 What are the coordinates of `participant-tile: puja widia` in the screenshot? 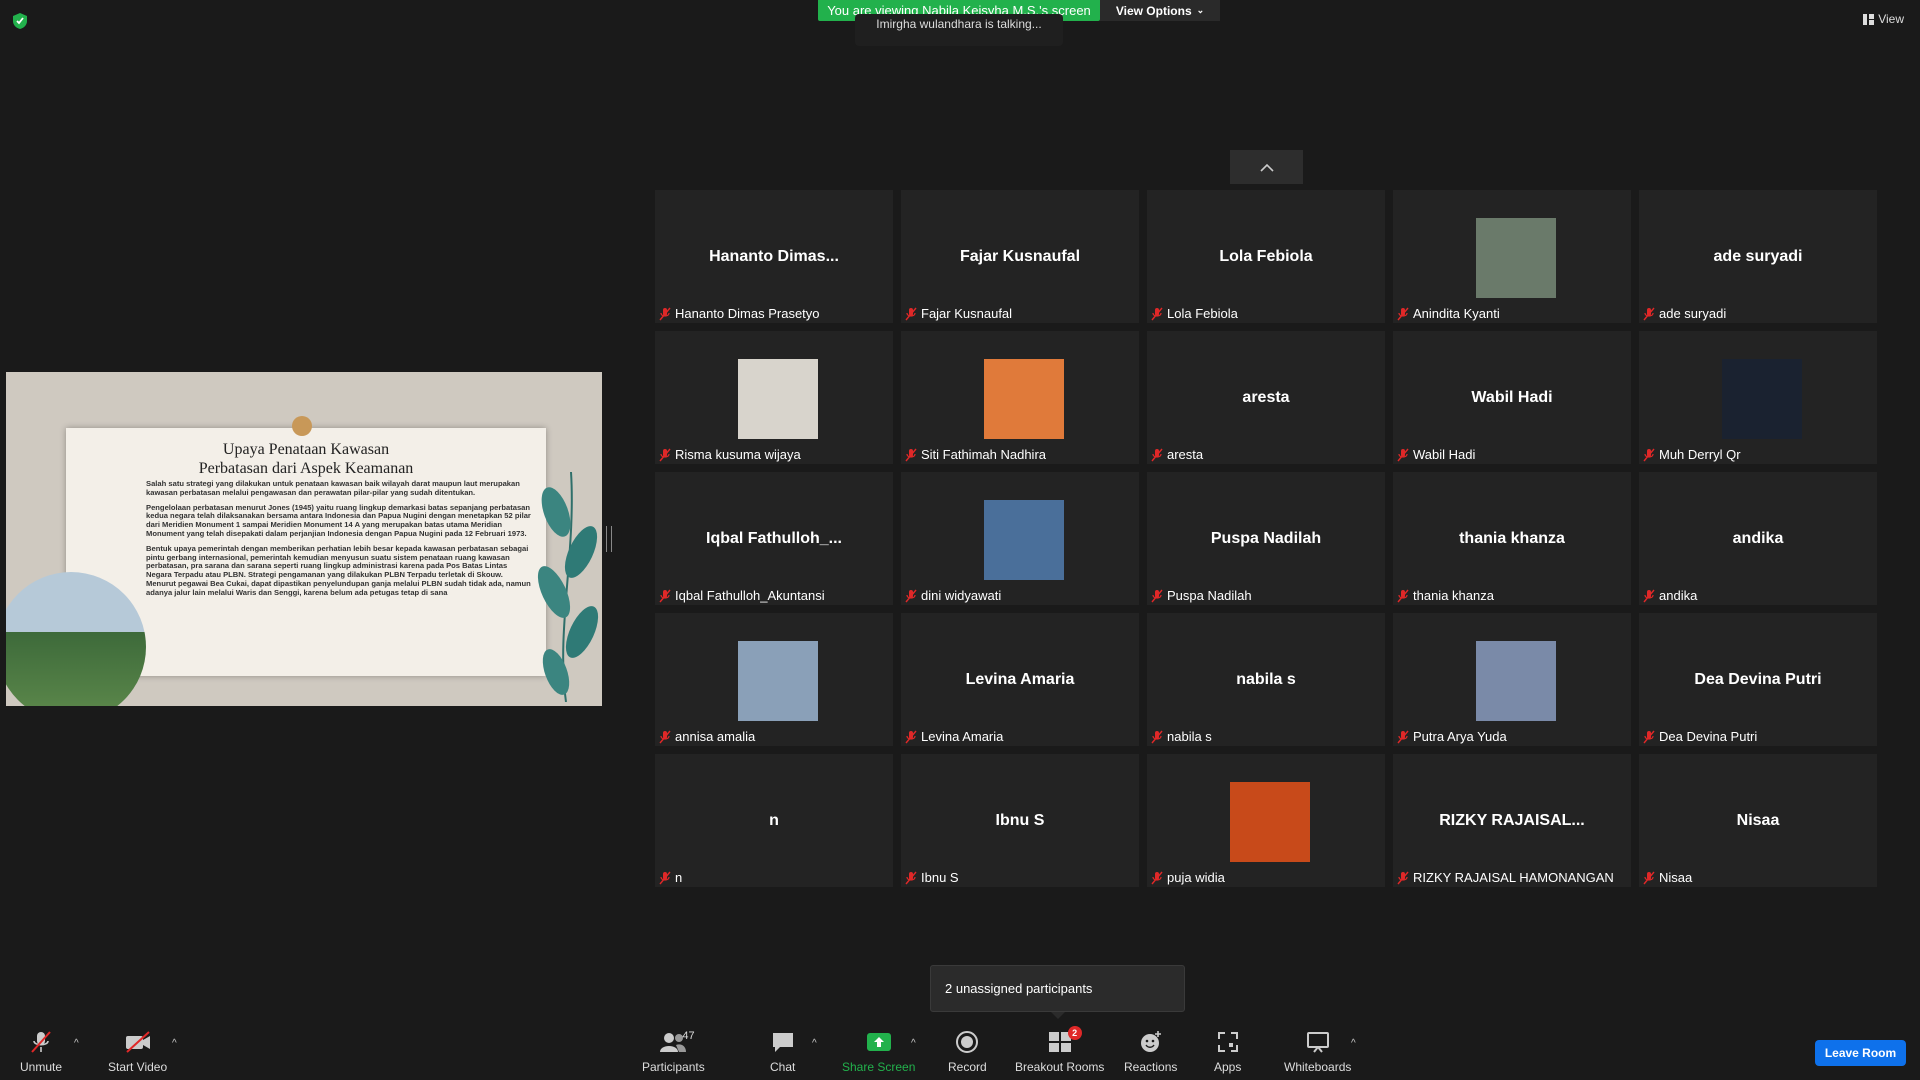 It's located at (1266, 820).